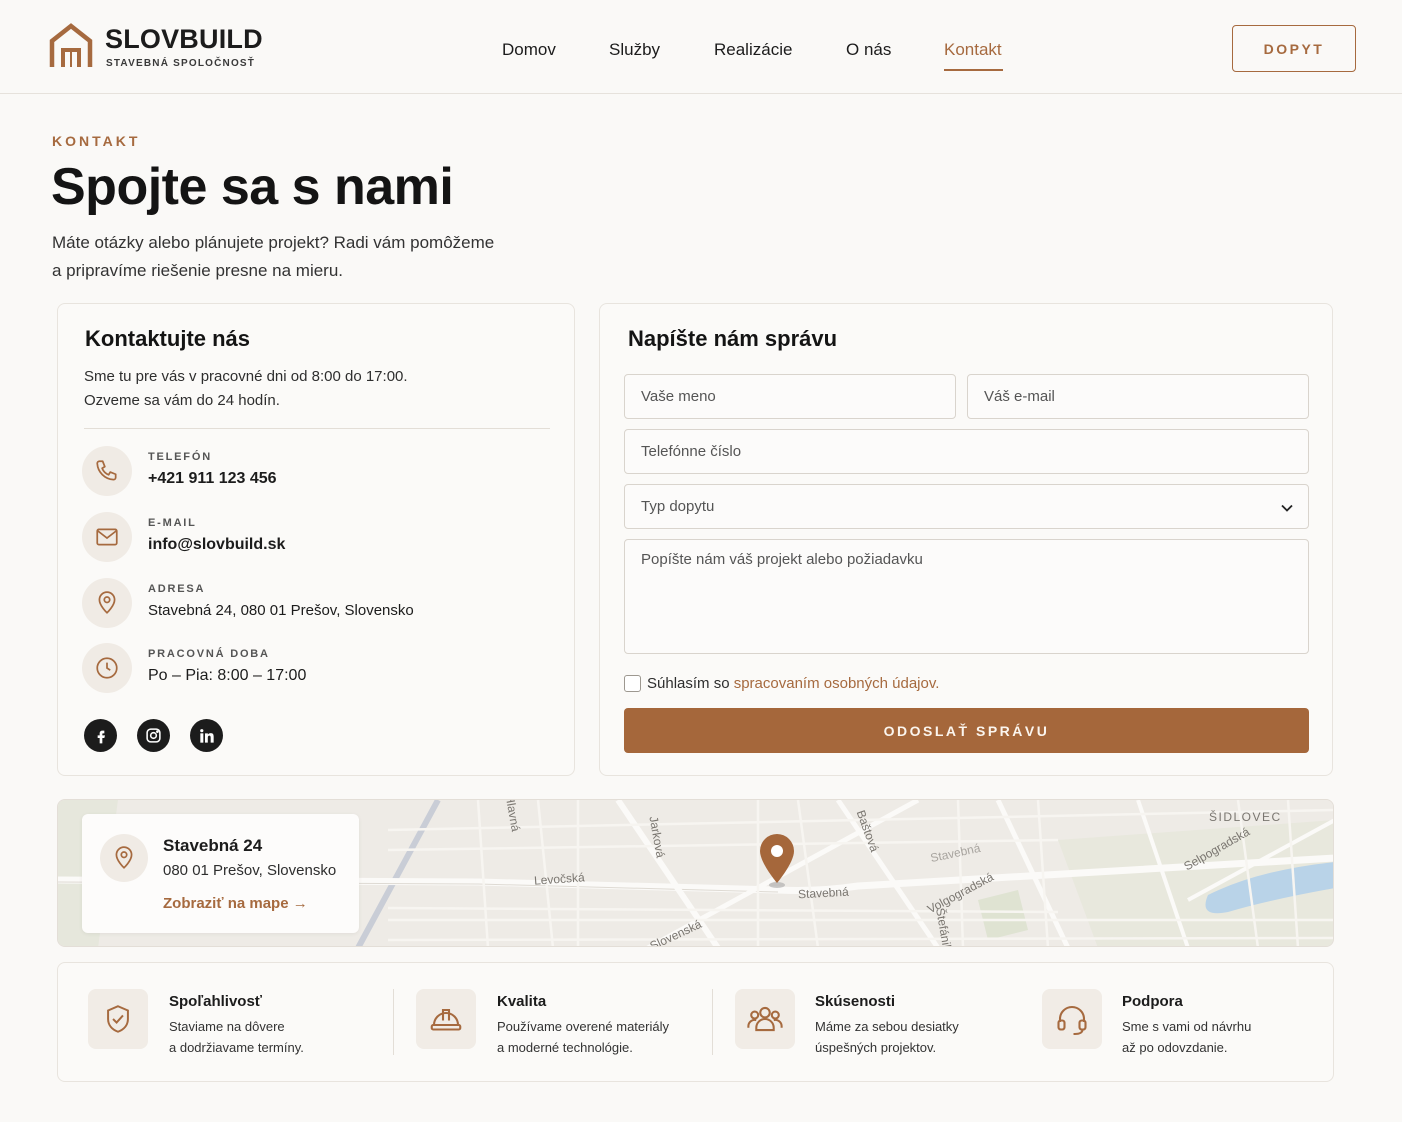  Describe the element at coordinates (250, 870) in the screenshot. I see `map-address-line: 080 01 Prešov, Slovensko` at that location.